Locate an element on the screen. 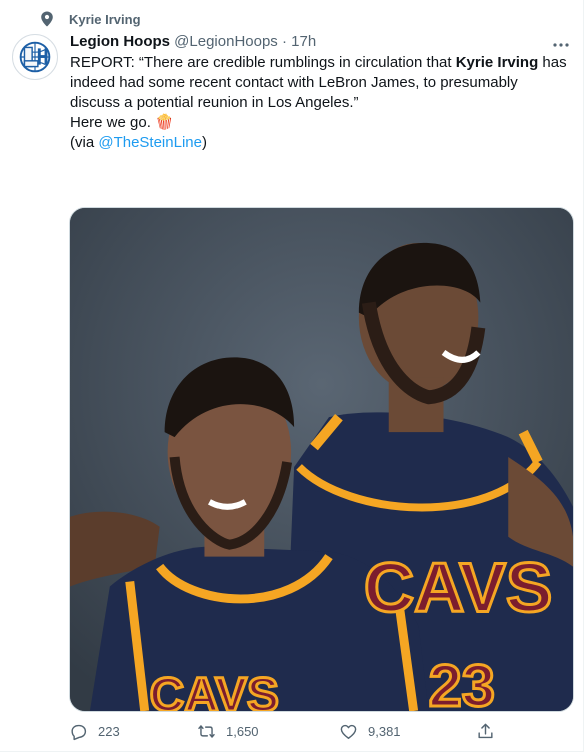 The width and height of the screenshot is (584, 752). avatar is located at coordinates (35, 57).